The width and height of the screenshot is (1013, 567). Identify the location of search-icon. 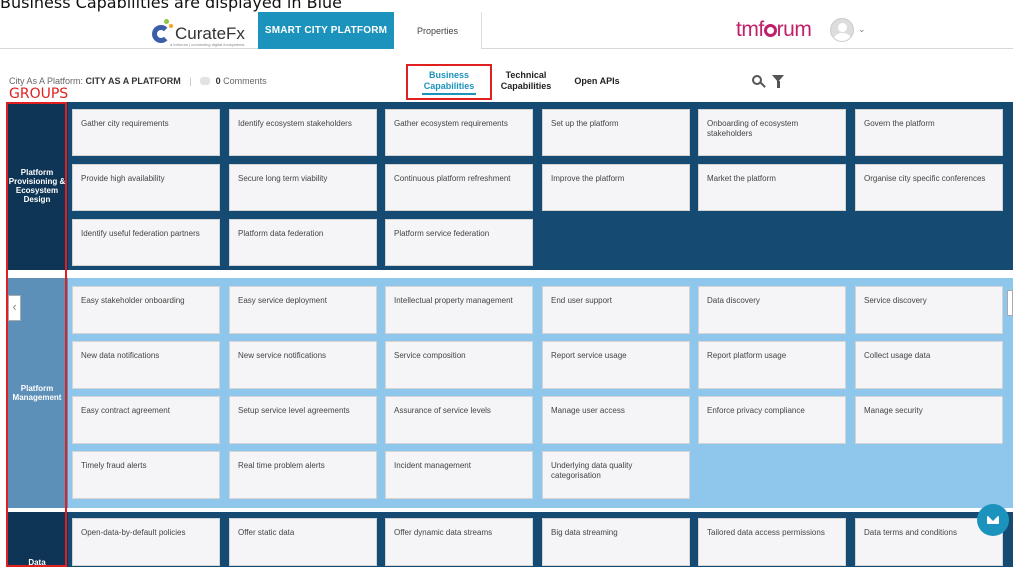
(759, 81).